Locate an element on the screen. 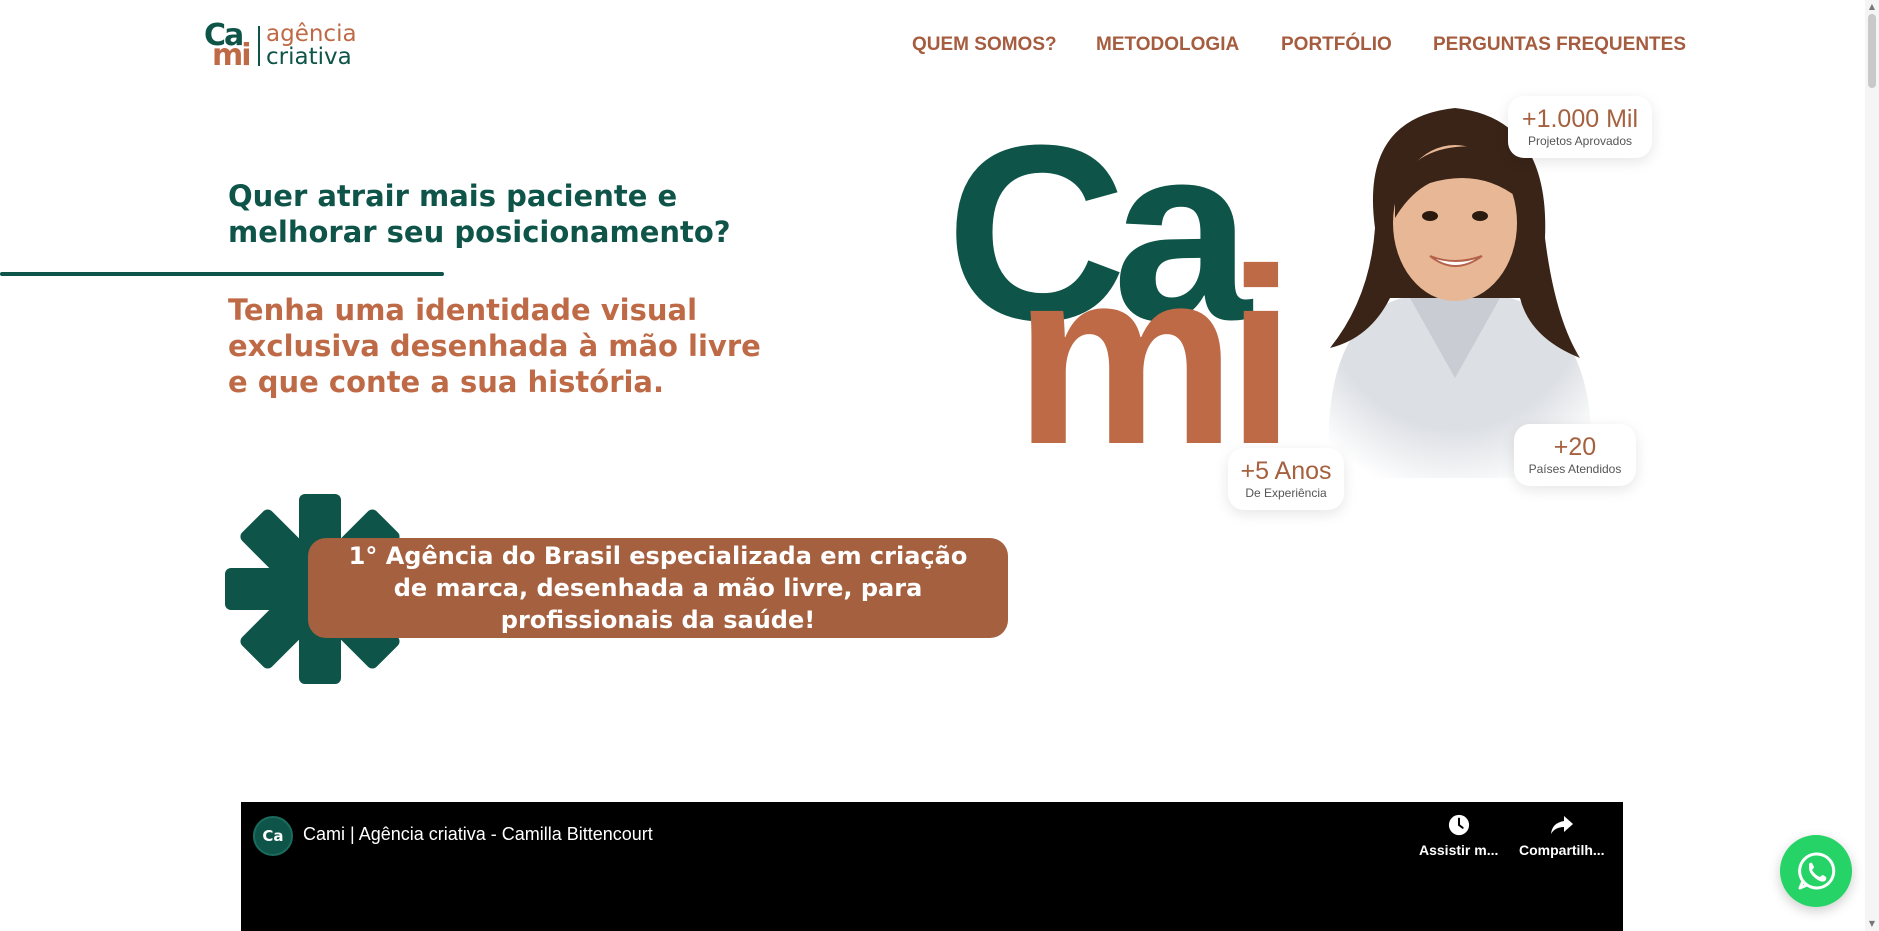 This screenshot has width=1879, height=931. nav-perguntas-frequentes: PERGUNTAS FREQUENTES is located at coordinates (1559, 45).